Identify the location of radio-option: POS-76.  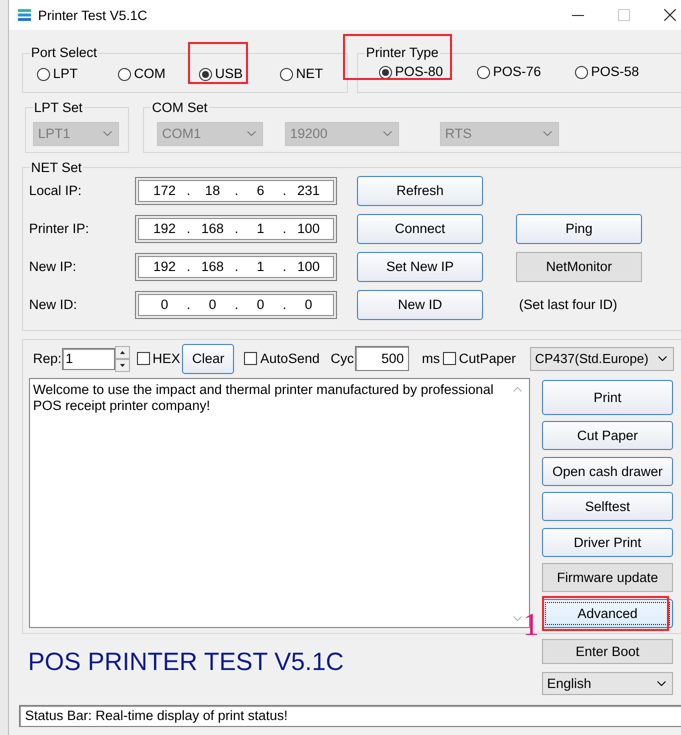
(509, 72).